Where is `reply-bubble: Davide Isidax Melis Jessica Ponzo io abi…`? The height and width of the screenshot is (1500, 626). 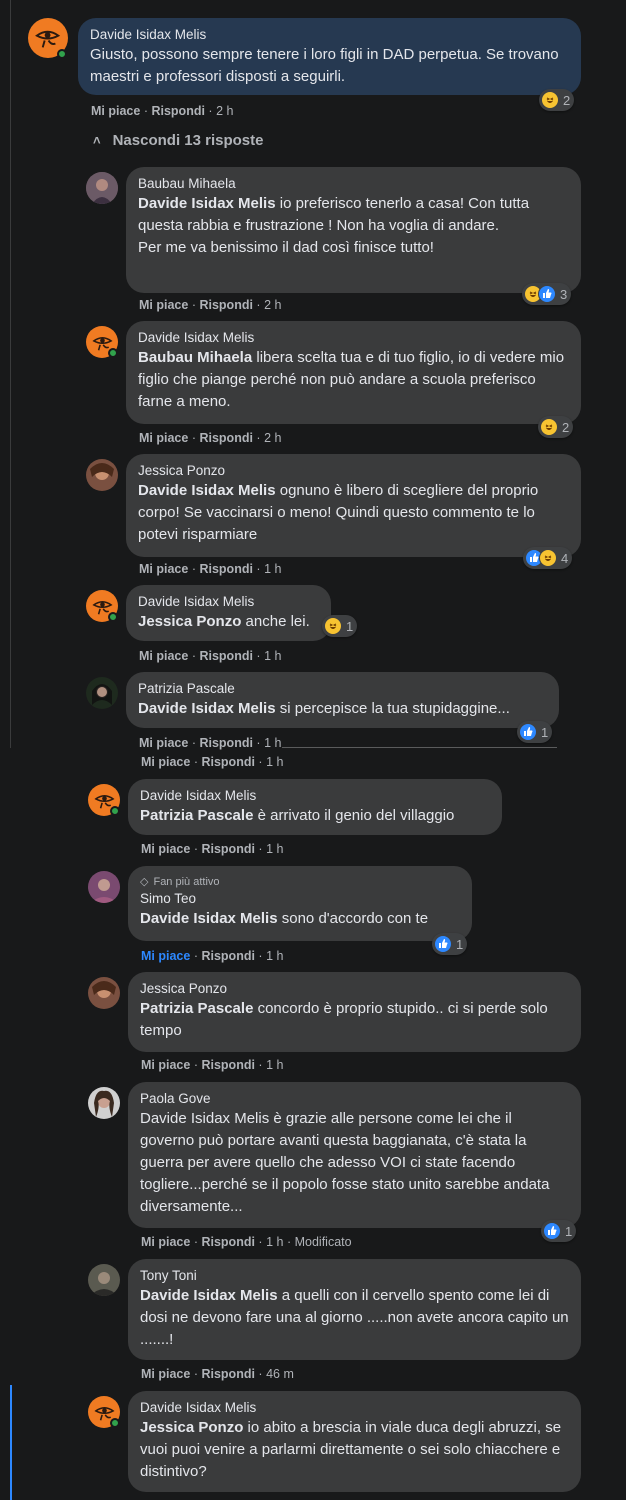 reply-bubble: Davide Isidax Melis Jessica Ponzo io abi… is located at coordinates (354, 1441).